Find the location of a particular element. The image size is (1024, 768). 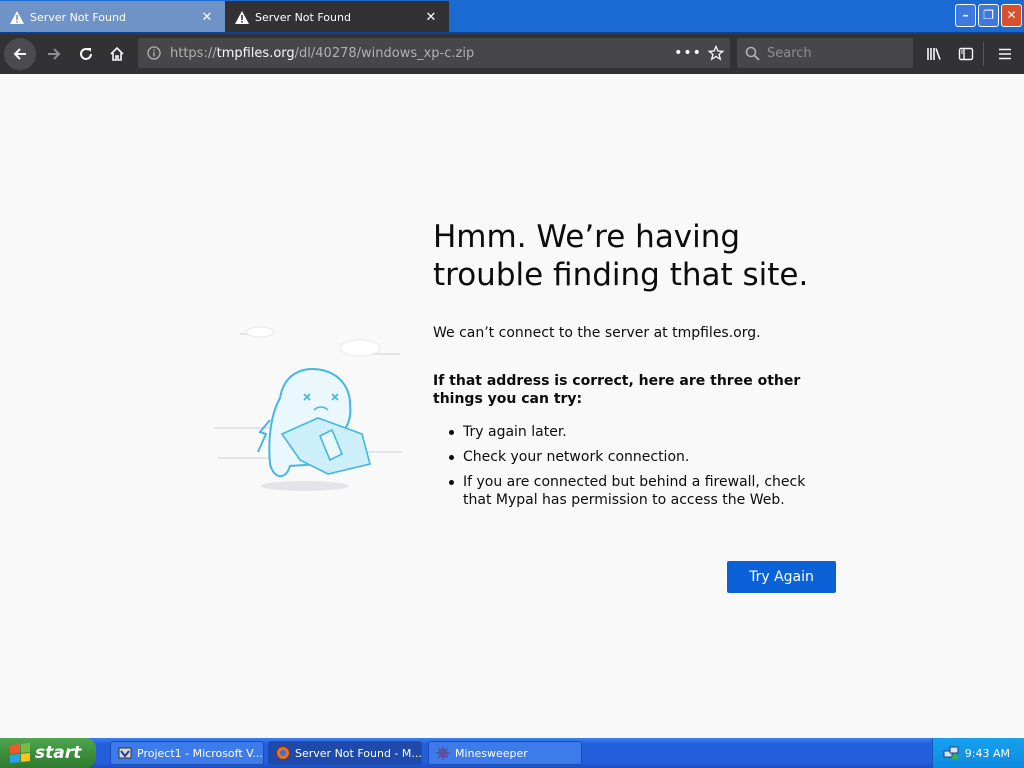

sidebar-button is located at coordinates (966, 54).